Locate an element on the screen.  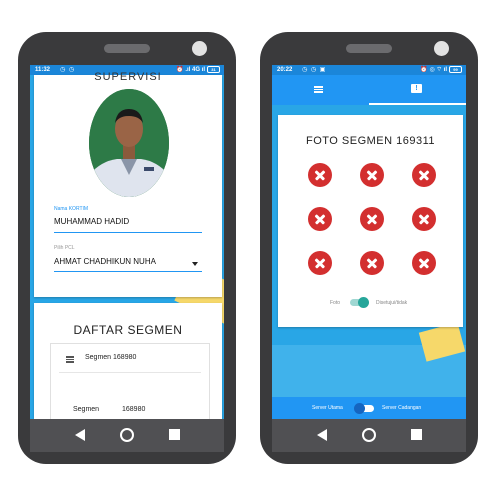
server-toggle is located at coordinates (364, 408).